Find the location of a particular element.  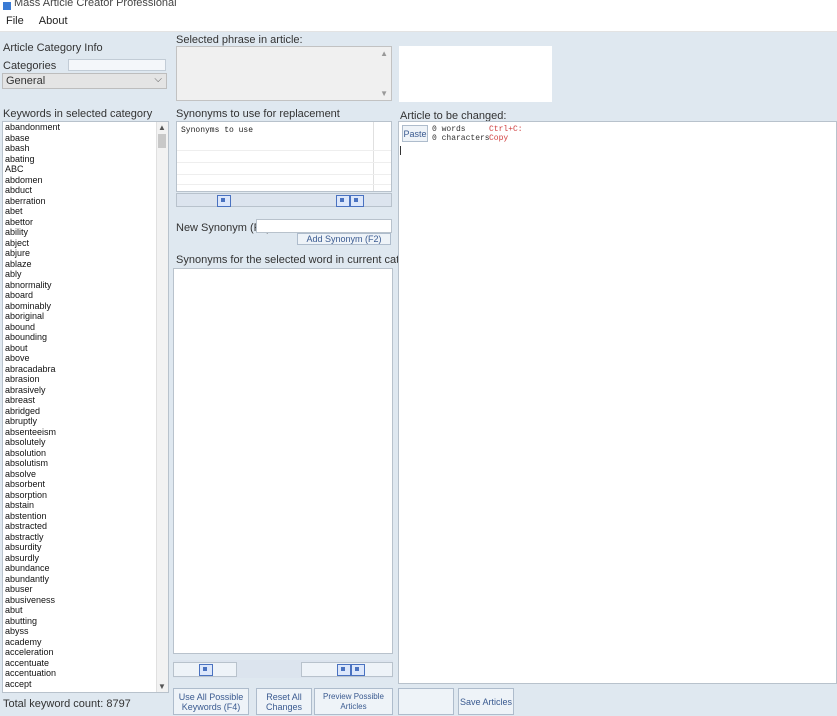

keyword-item: academy is located at coordinates (85, 642).